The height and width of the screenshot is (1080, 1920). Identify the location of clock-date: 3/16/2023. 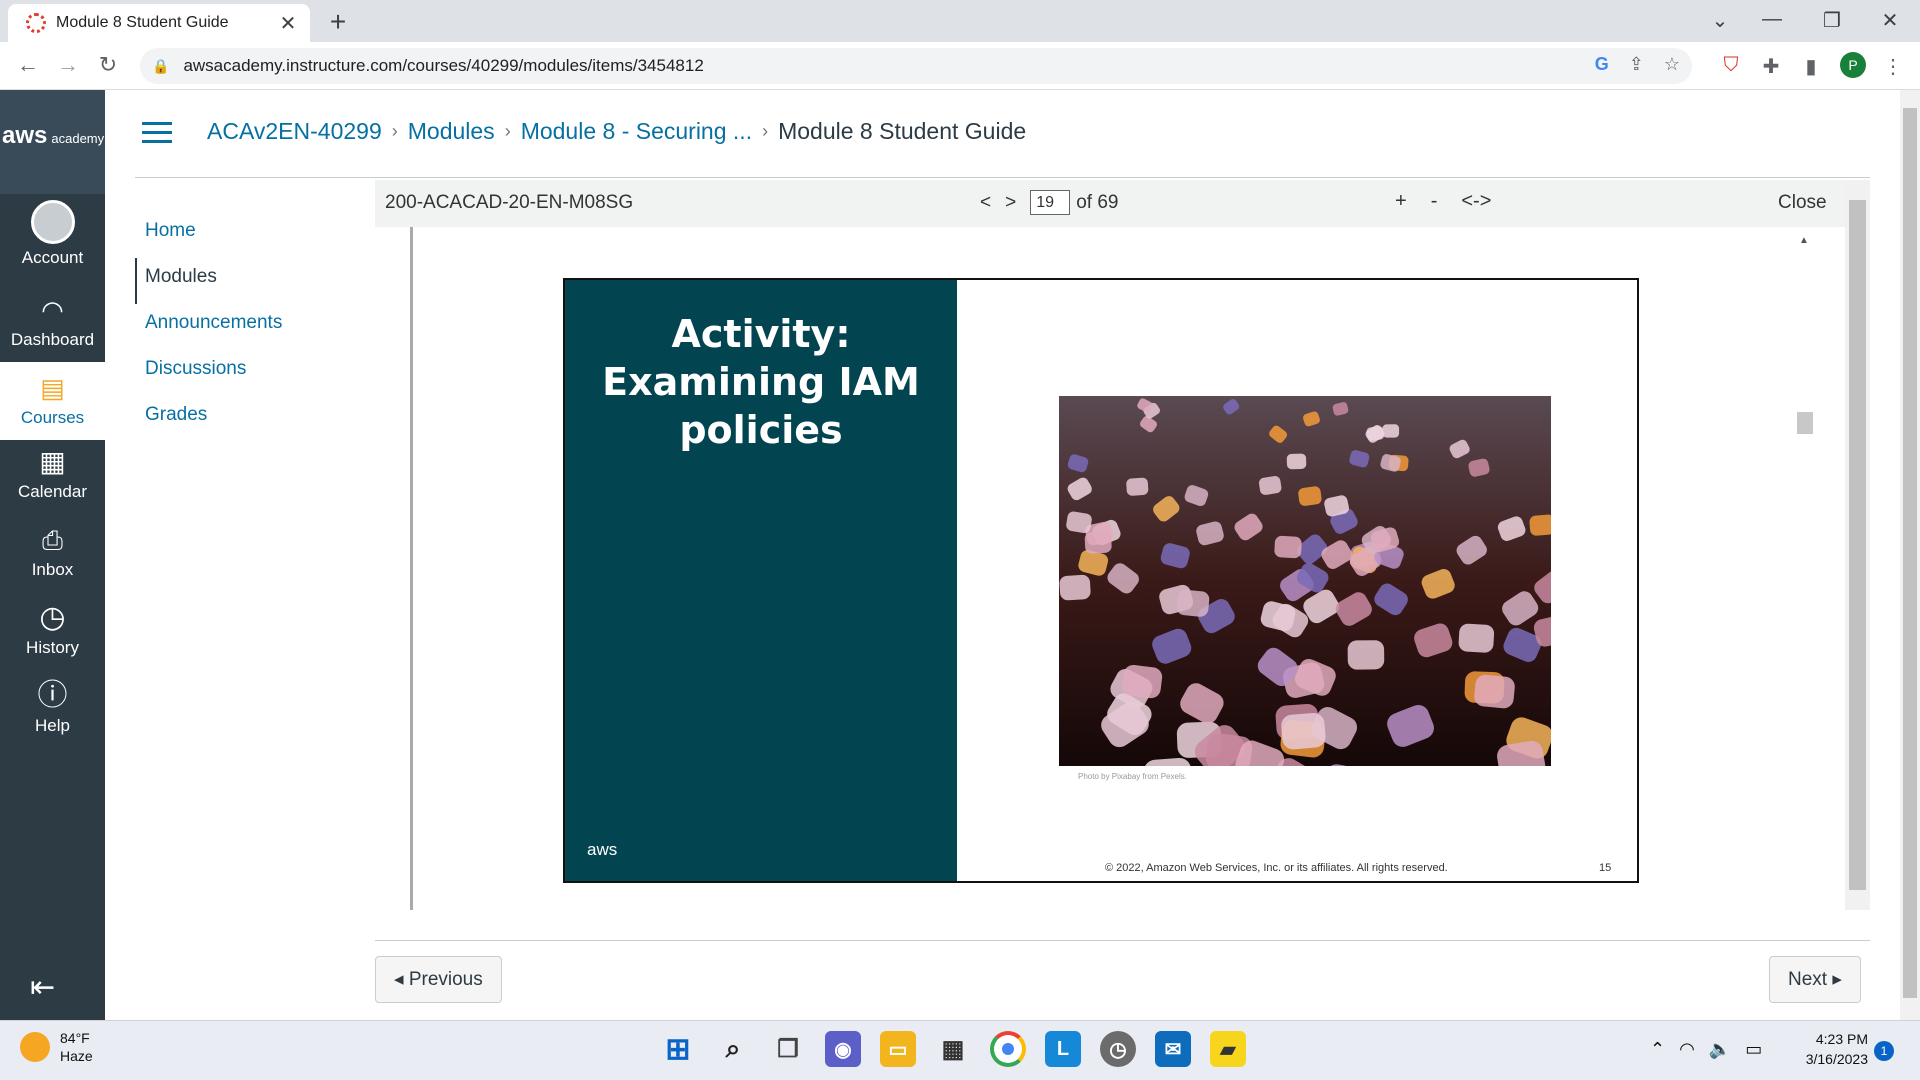
(1836, 1059).